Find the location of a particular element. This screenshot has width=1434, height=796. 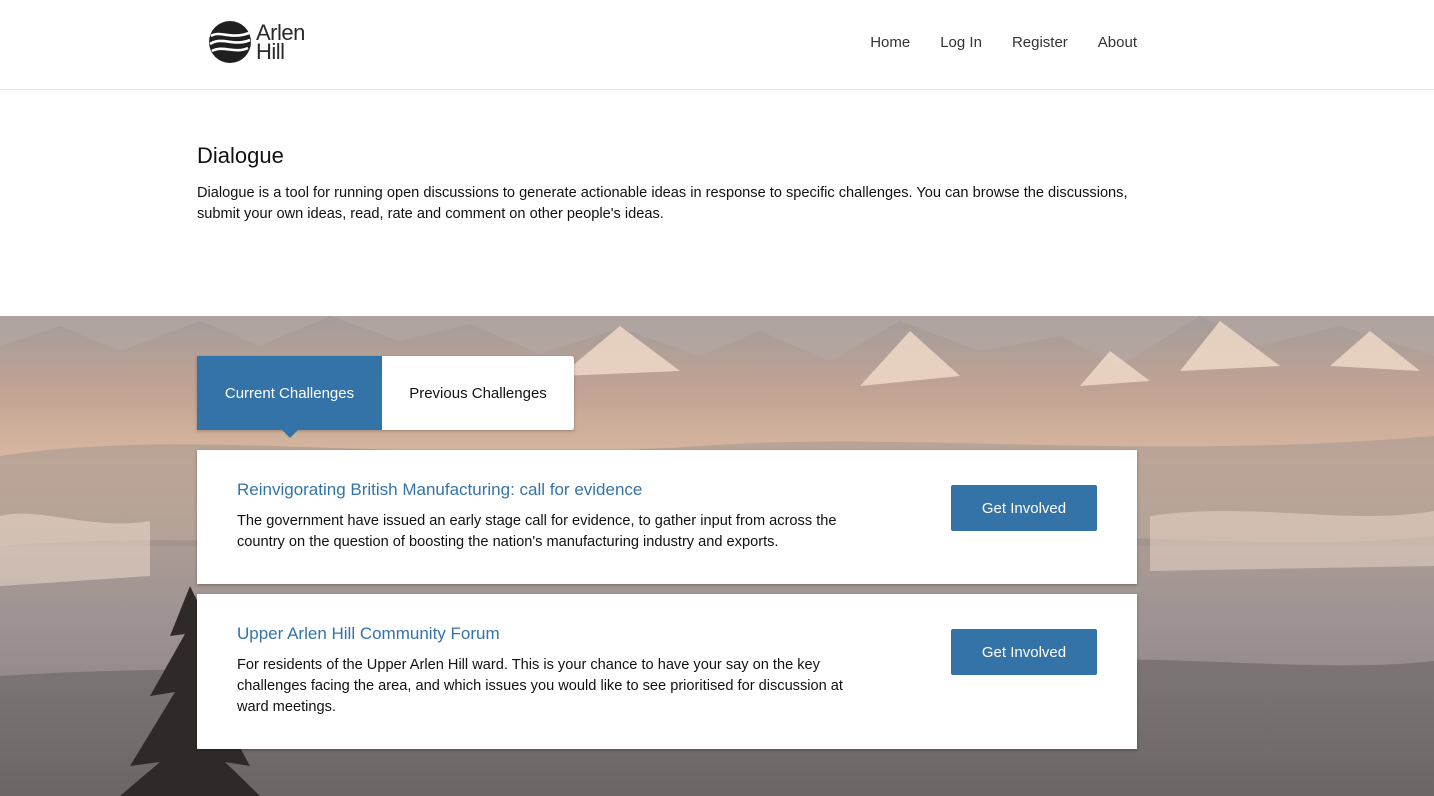

nav-login-link: Log In is located at coordinates (961, 42).